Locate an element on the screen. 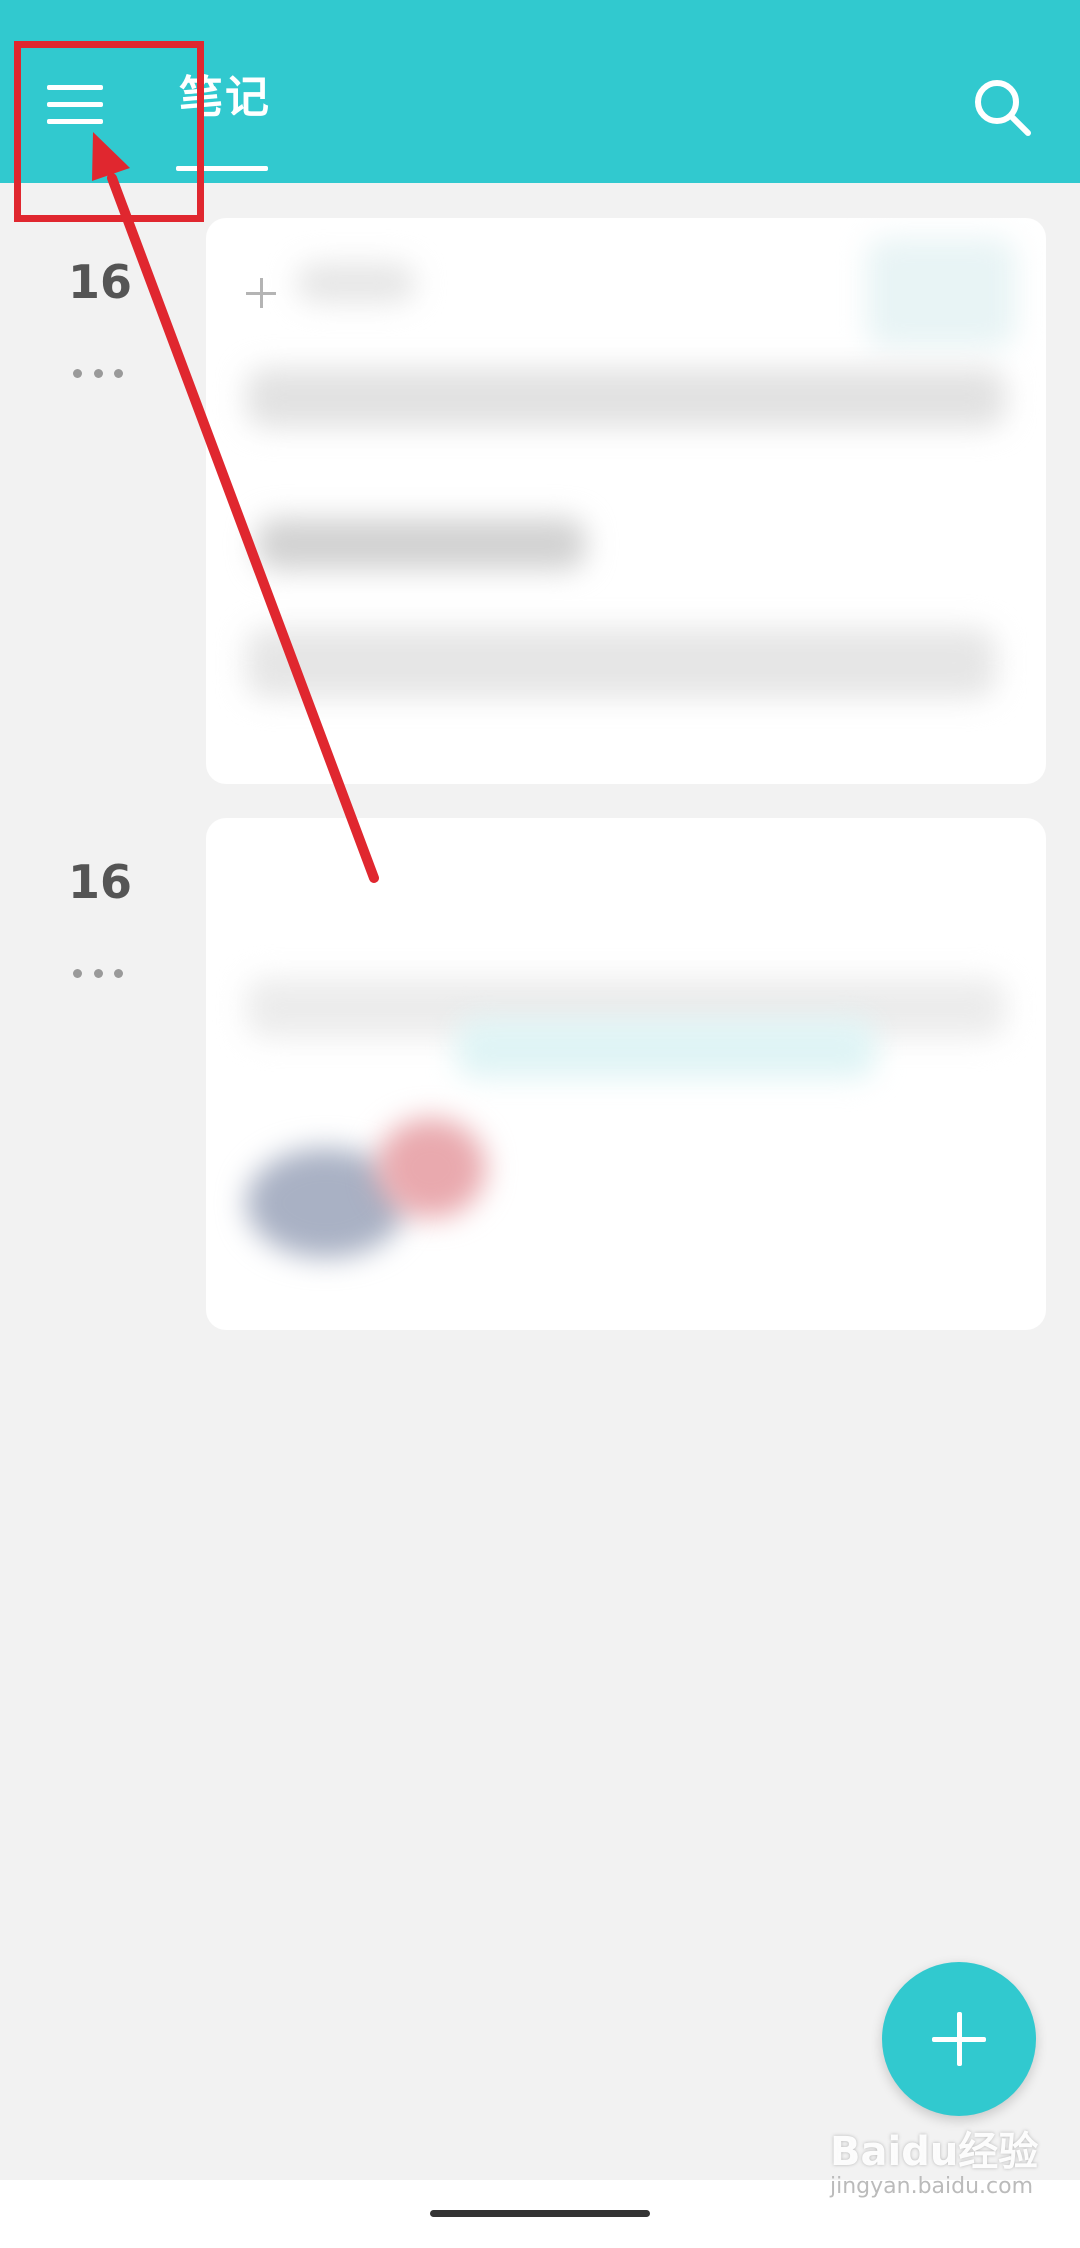  annotation-highlight-box is located at coordinates (109, 131).